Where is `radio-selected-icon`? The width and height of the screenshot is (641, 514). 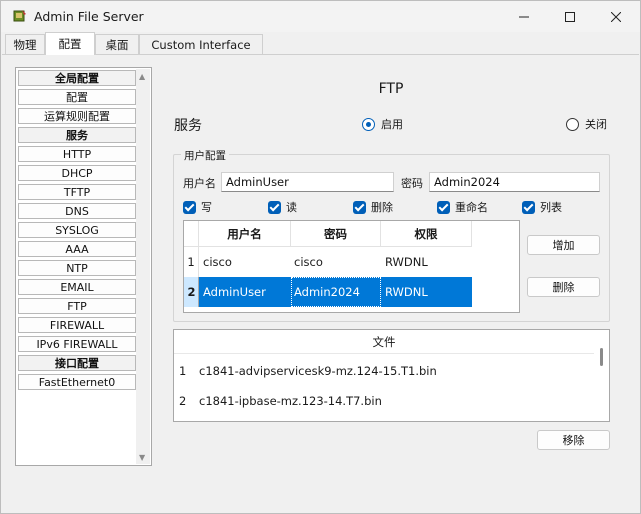
radio-selected-icon is located at coordinates (368, 124).